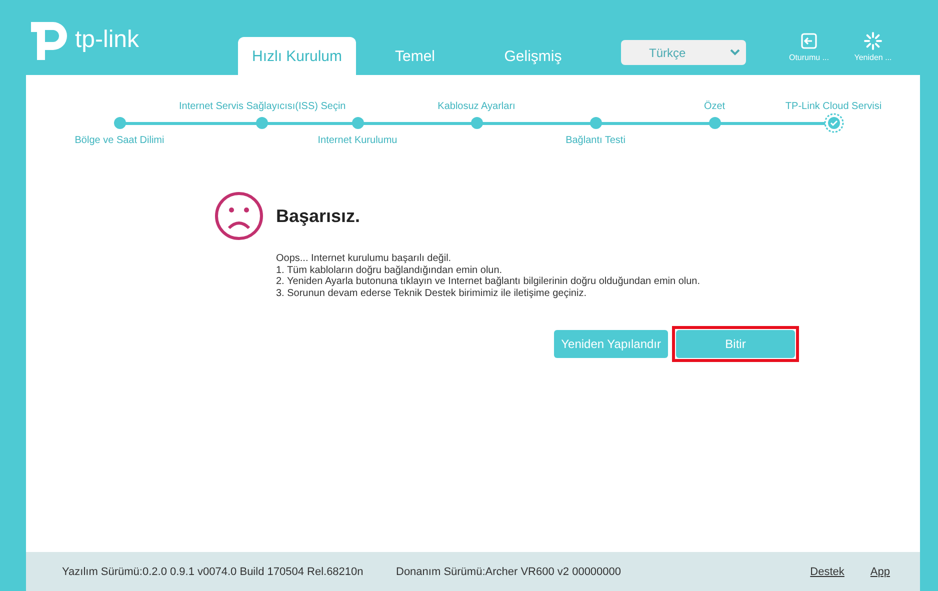 The height and width of the screenshot is (591, 938). What do you see at coordinates (364, 258) in the screenshot?
I see `message-line: Oops... Internet kurulumu başarılı değil.` at bounding box center [364, 258].